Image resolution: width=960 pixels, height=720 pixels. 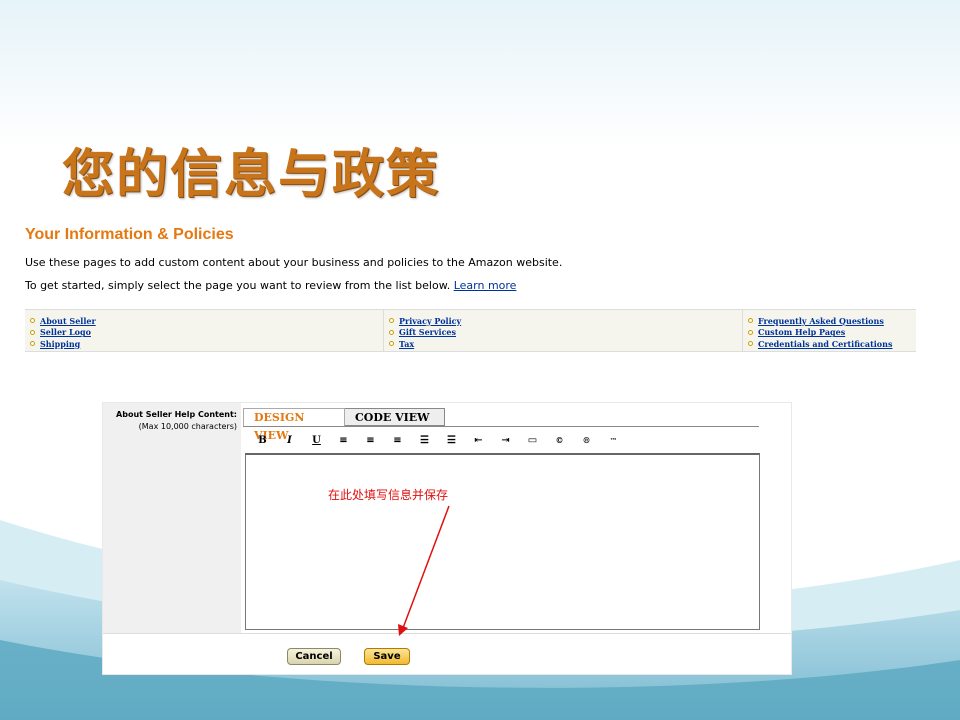 I want to click on italic-icon: I, so click(x=289, y=440).